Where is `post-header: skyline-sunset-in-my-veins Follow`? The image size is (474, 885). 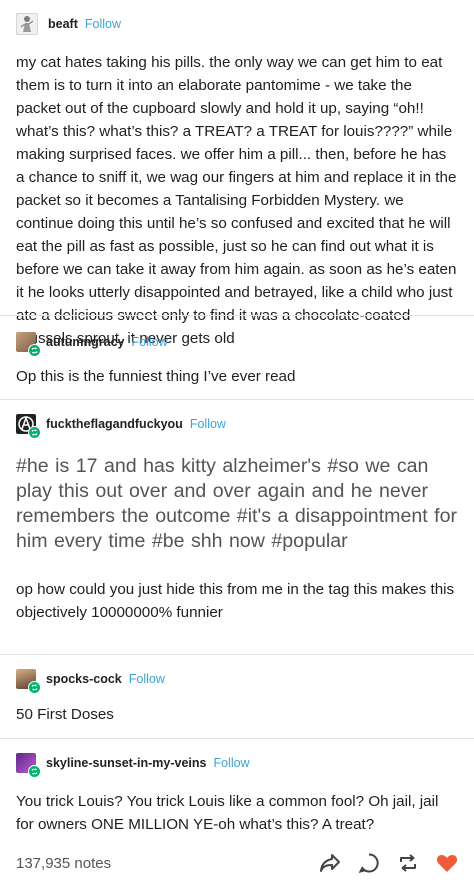
post-header: skyline-sunset-in-my-veins Follow is located at coordinates (237, 764).